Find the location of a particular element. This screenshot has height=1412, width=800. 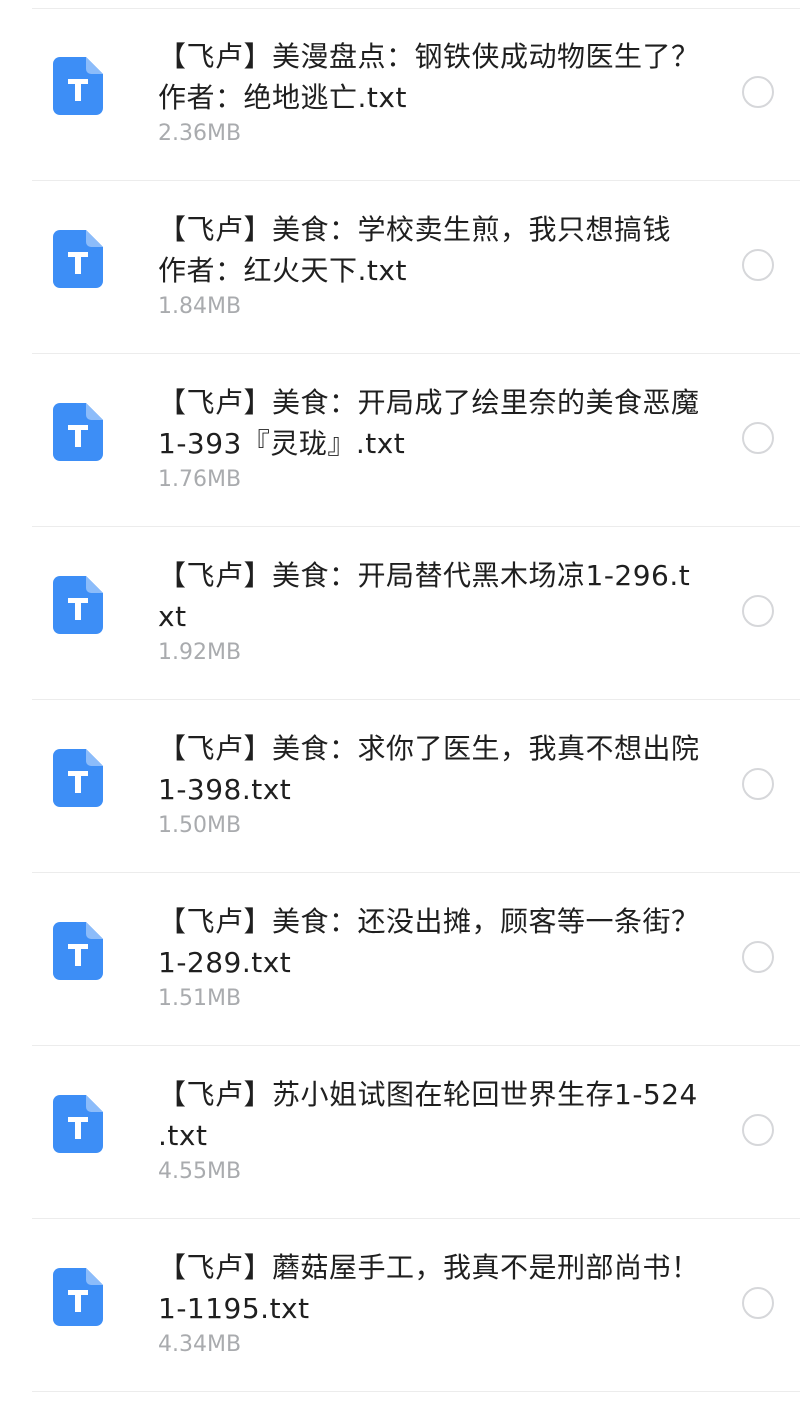

file-info: 【飞卢】美食：开局替代黑木场凉1-296.txt 1.92MB is located at coordinates (430, 611).